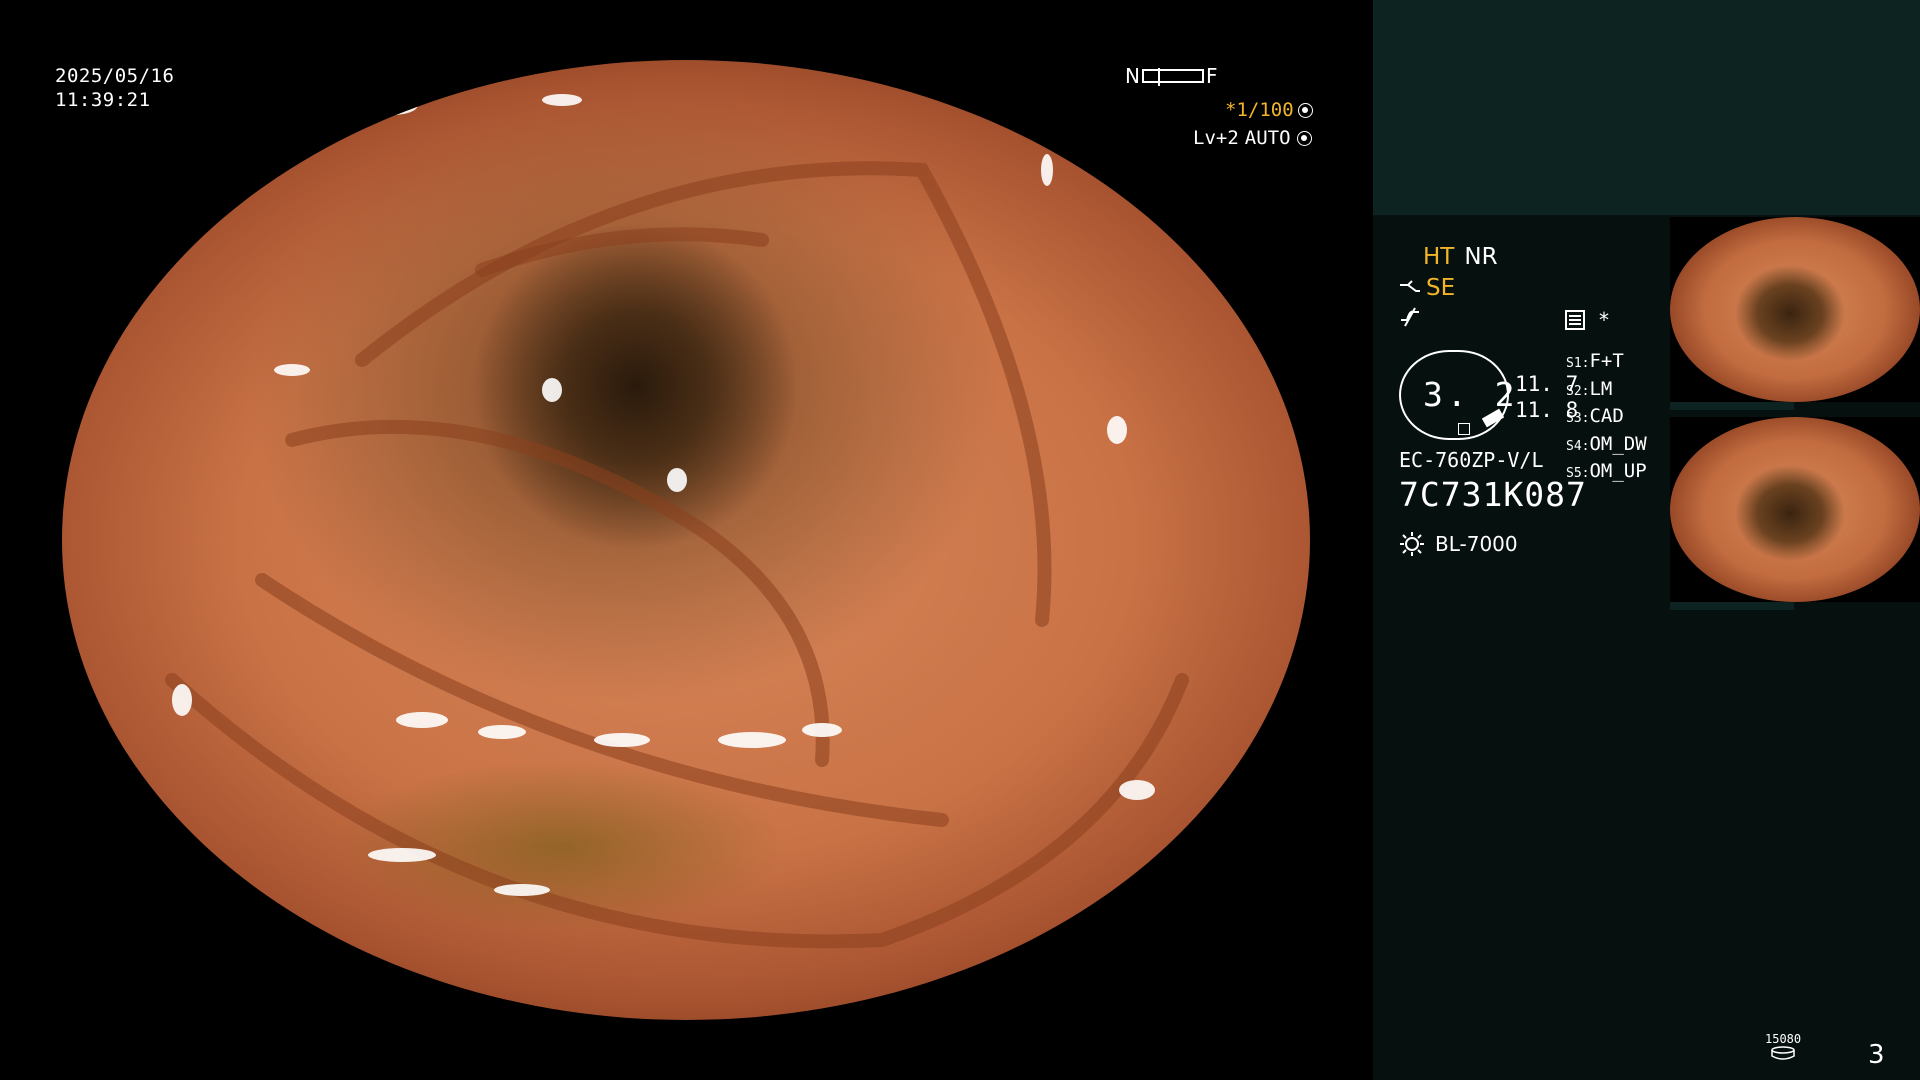 The height and width of the screenshot is (1080, 1920). I want to click on mode-text: AUTO, so click(1267, 138).